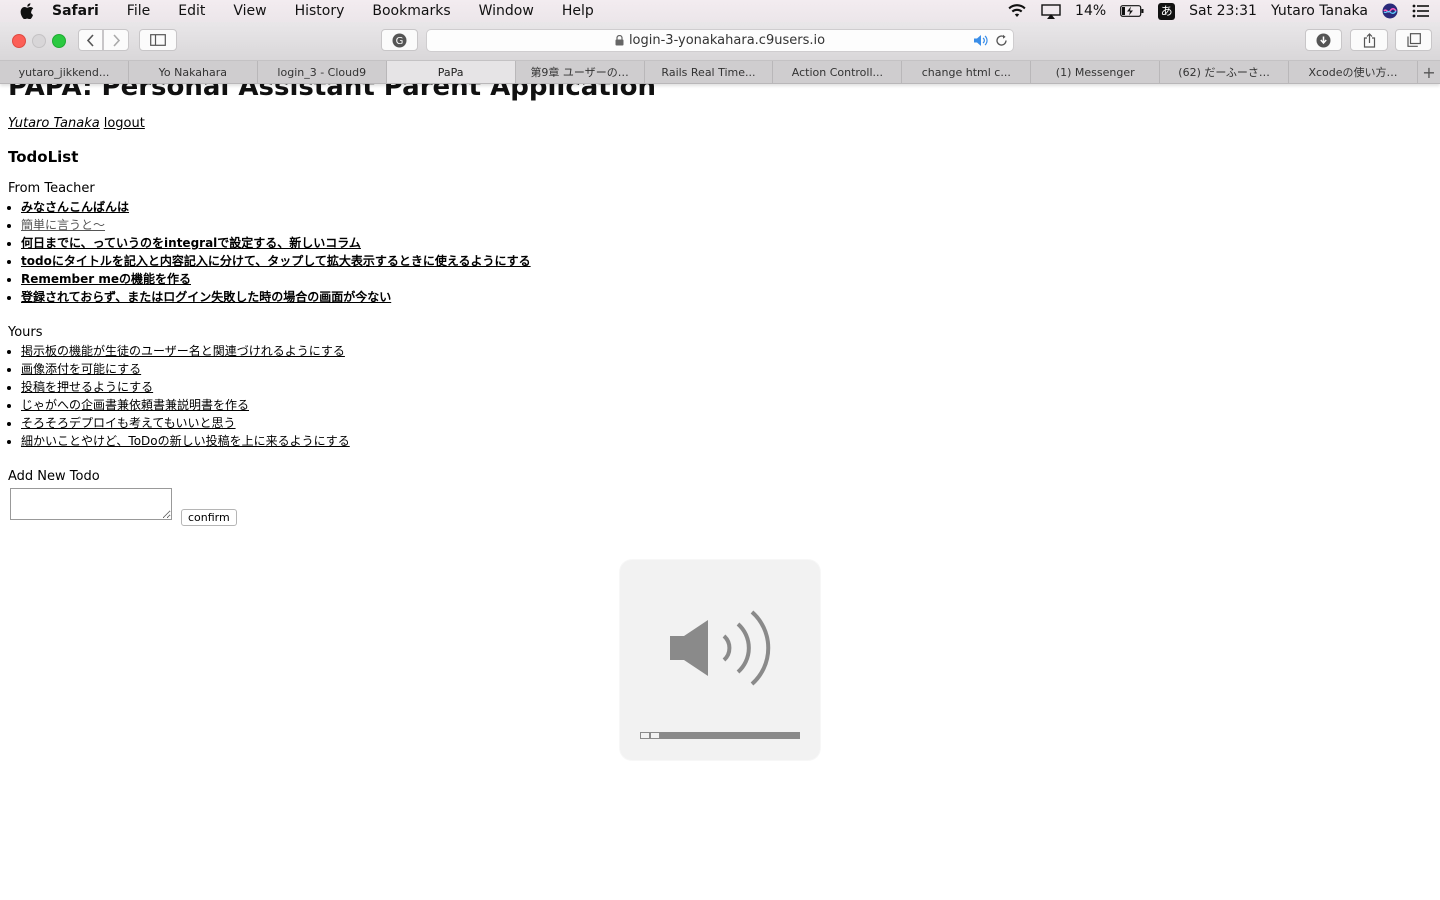 Image resolution: width=1440 pixels, height=900 pixels. Describe the element at coordinates (128, 423) in the screenshot. I see `your-todo-link: そろそろデプロイも考えてもいいと思う` at that location.